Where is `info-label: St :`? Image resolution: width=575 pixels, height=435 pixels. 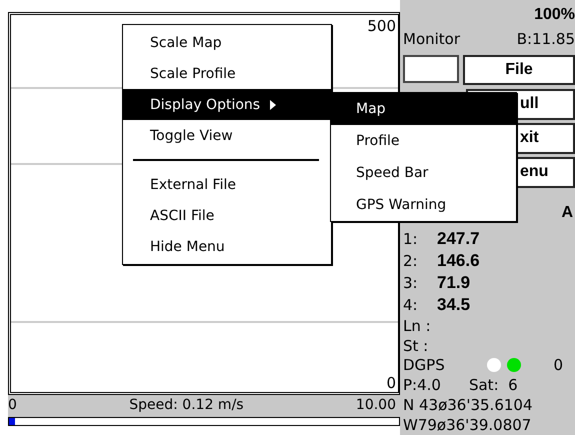
info-label: St : is located at coordinates (415, 345).